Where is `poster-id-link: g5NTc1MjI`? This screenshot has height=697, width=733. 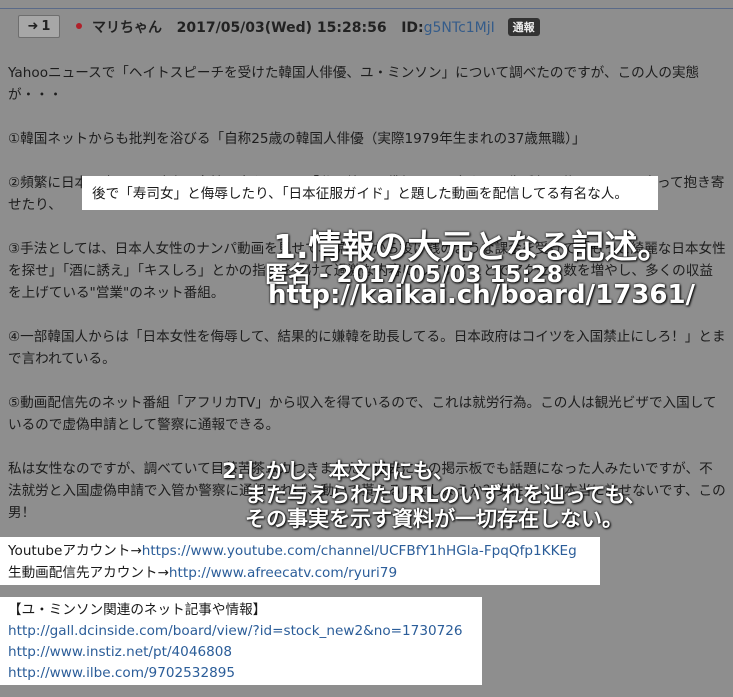 poster-id-link: g5NTc1MjI is located at coordinates (459, 28).